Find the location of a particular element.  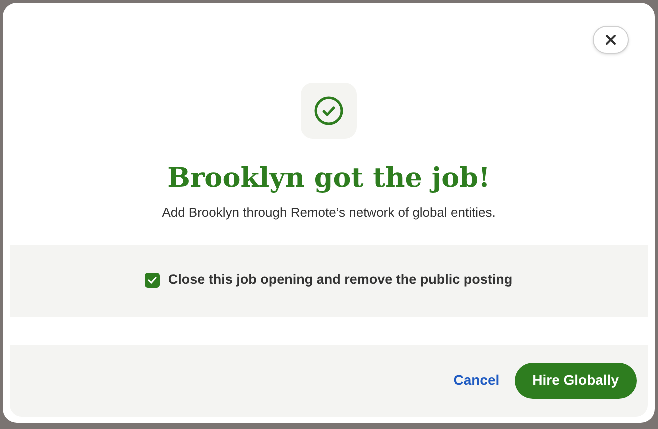

dialog-title: Brooklyn got the job! is located at coordinates (329, 179).